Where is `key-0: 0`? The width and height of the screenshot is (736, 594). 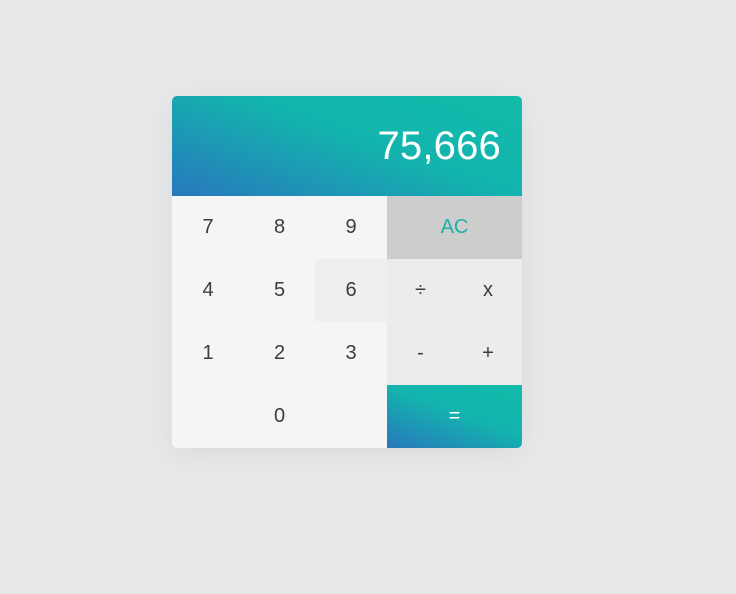 key-0: 0 is located at coordinates (279, 416).